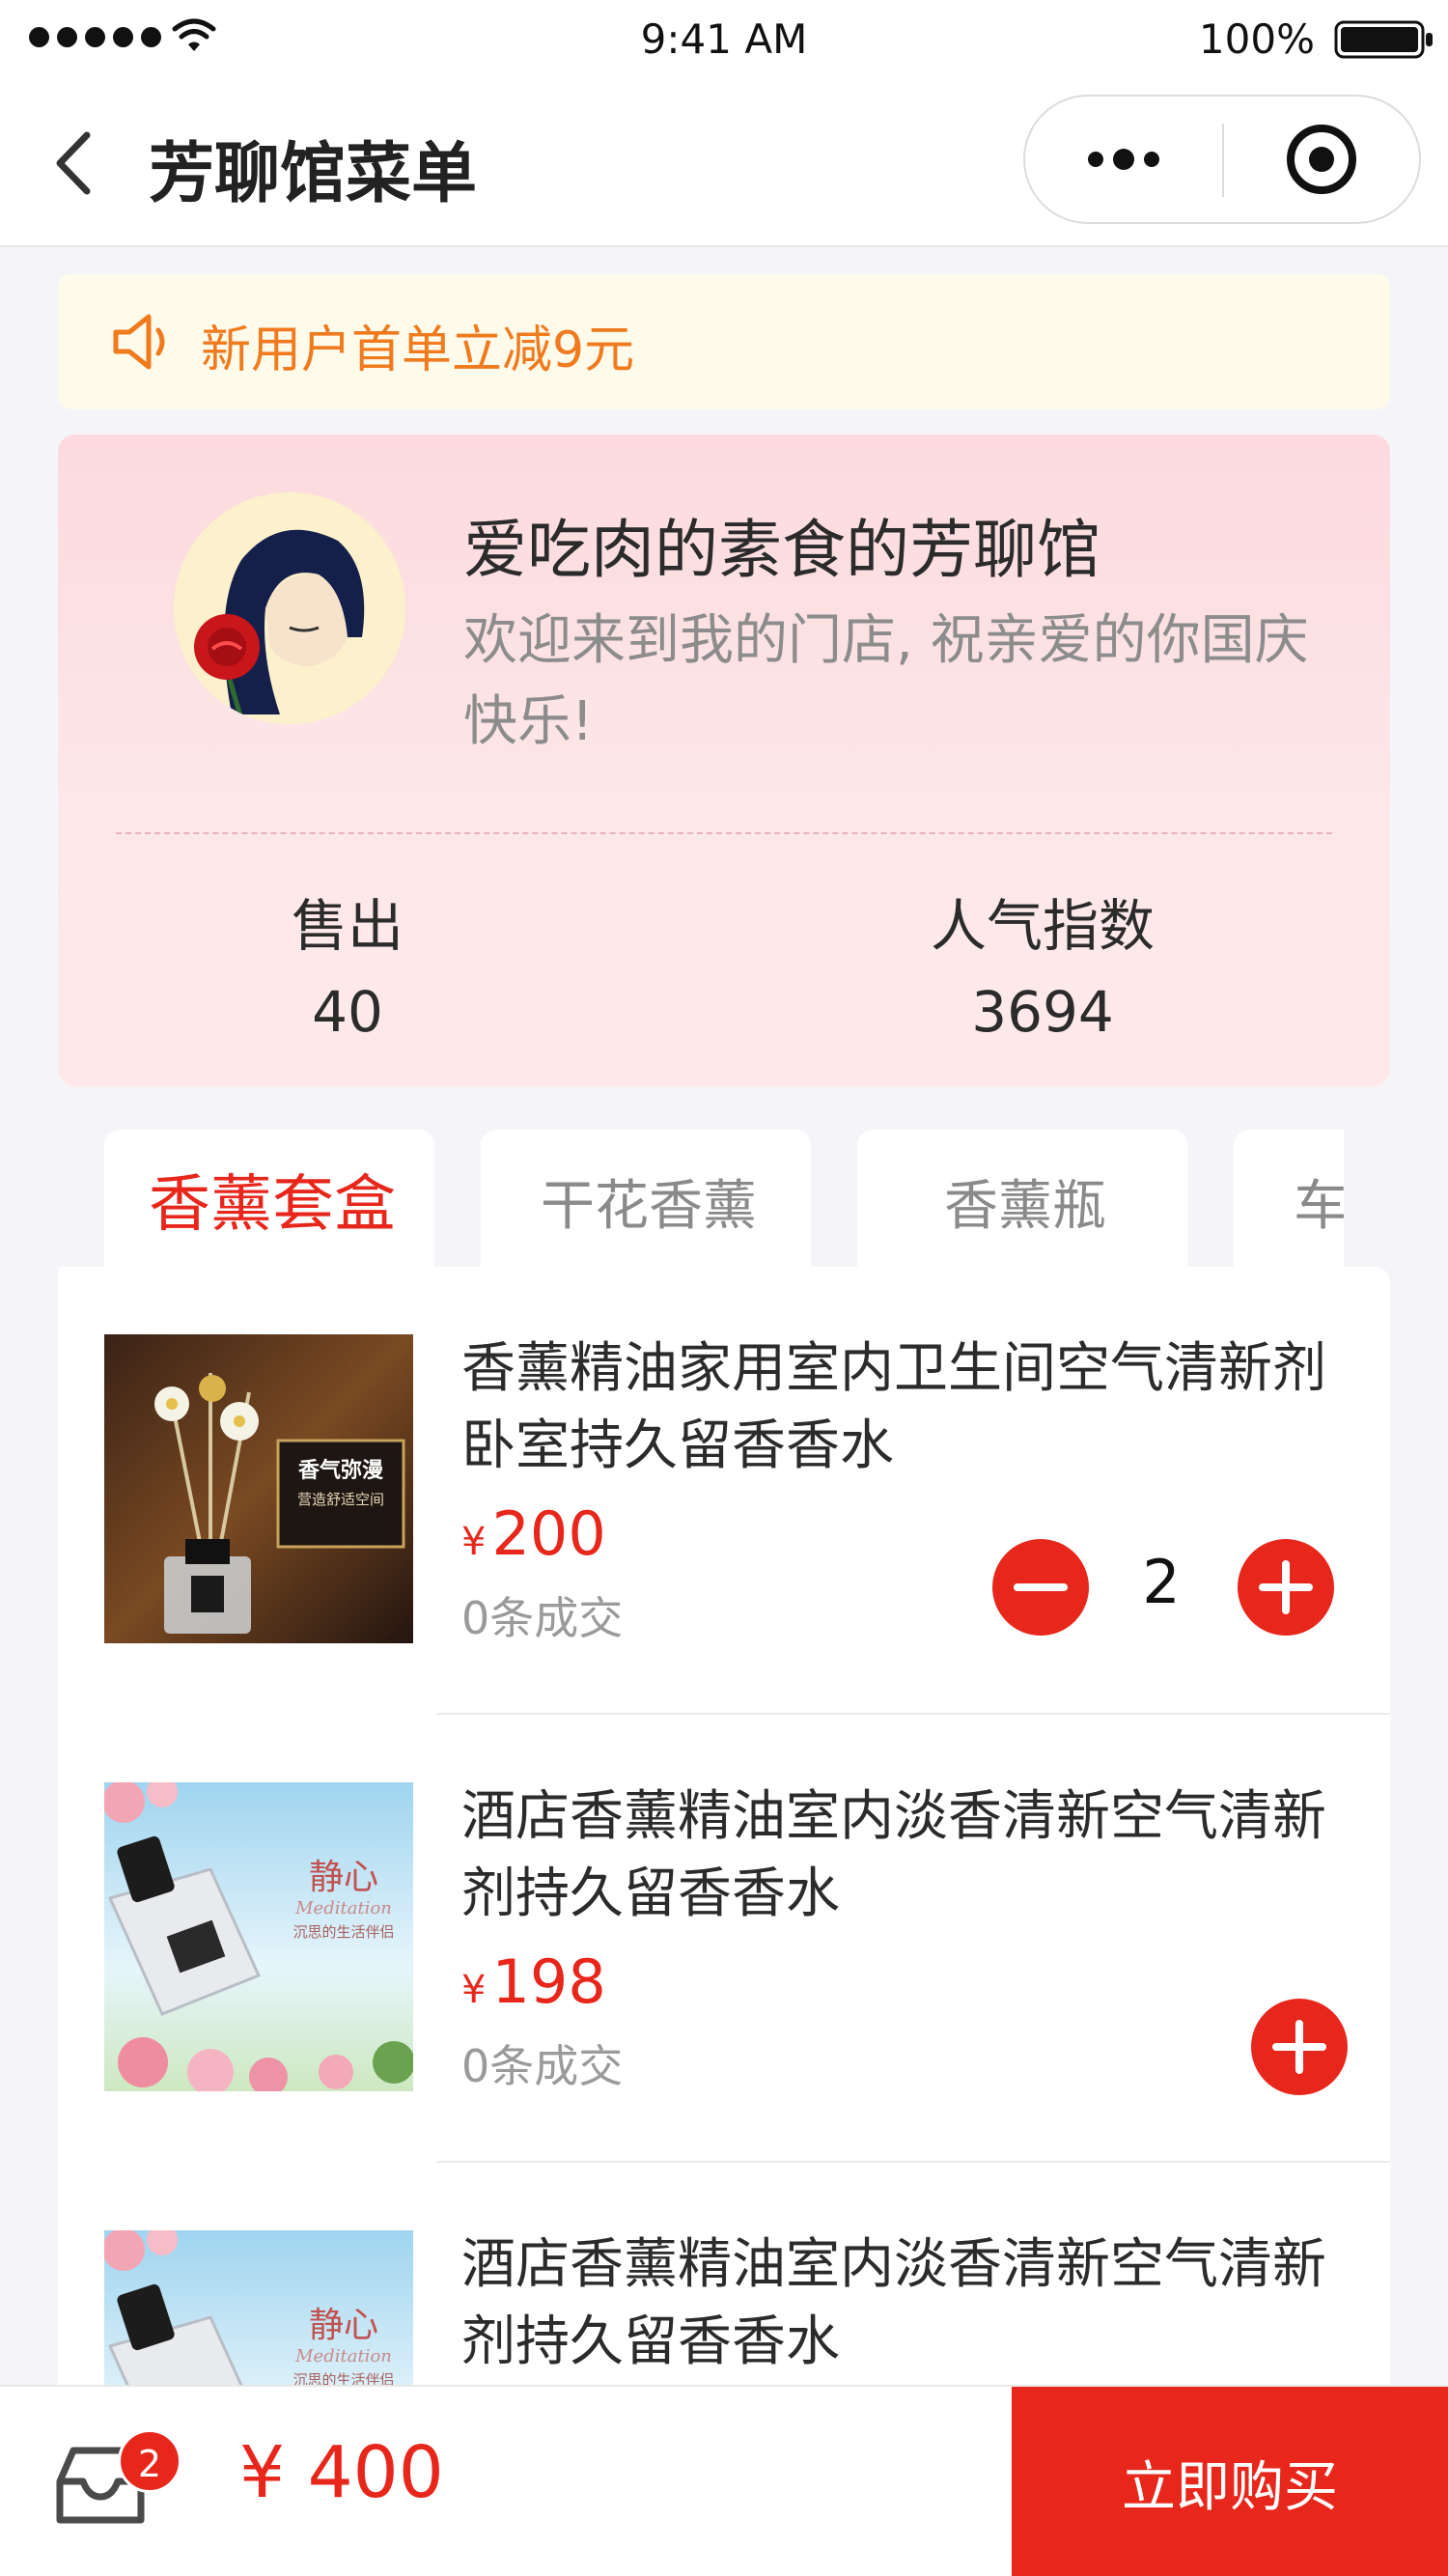 The height and width of the screenshot is (2576, 1448). I want to click on store-description: 欢迎来到我的门店, 祝亲爱的你国庆快乐!, so click(886, 681).